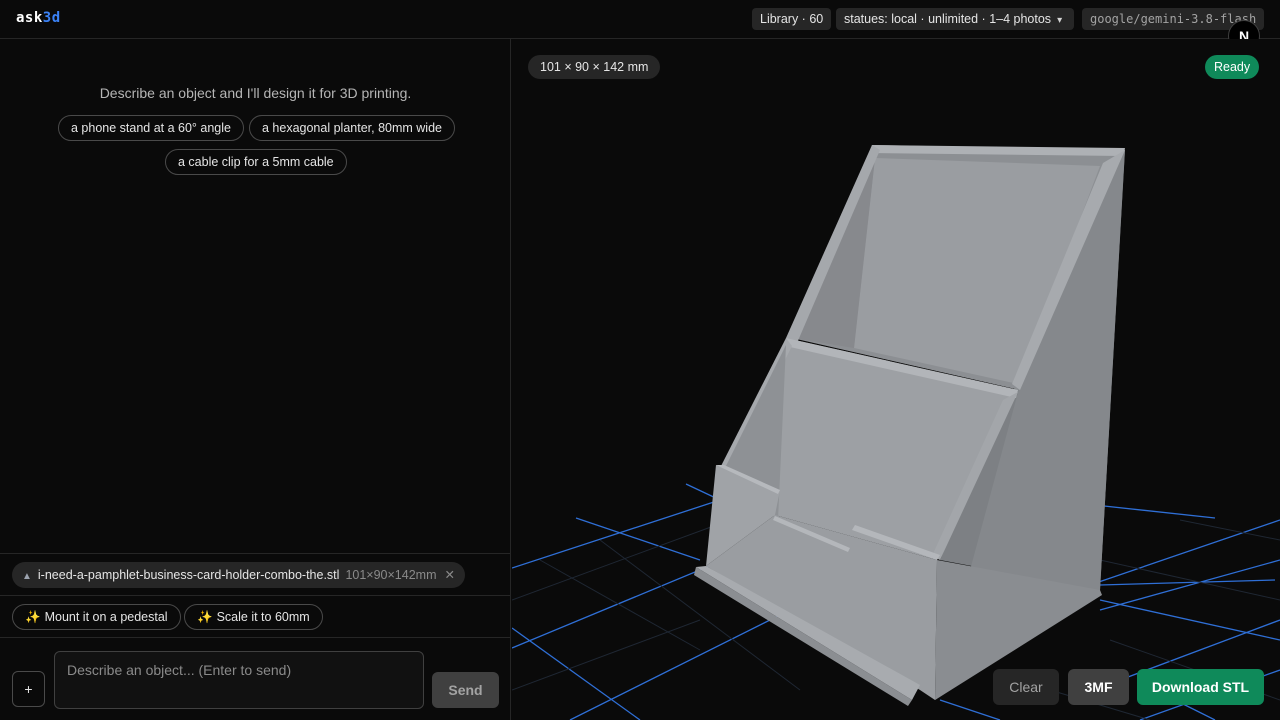 Image resolution: width=1280 pixels, height=720 pixels. I want to click on library-button: Library · 60, so click(792, 19).